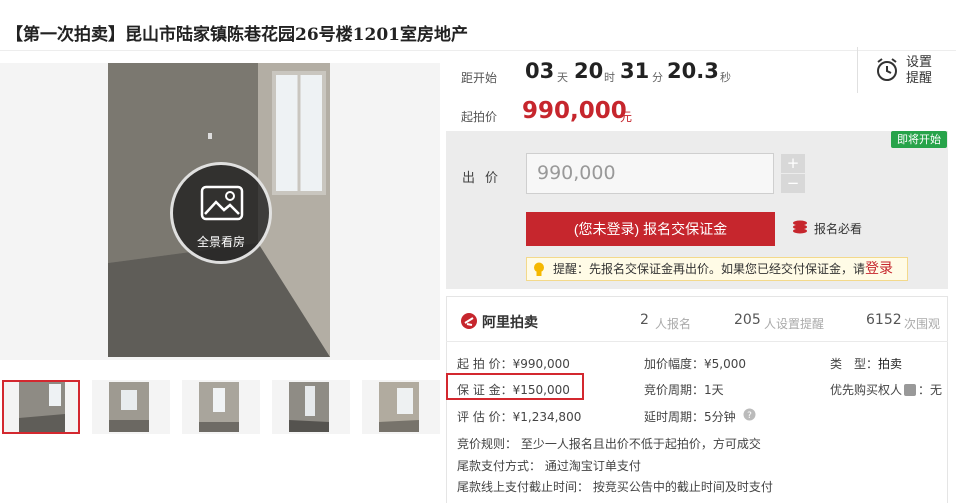 The height and width of the screenshot is (503, 956). What do you see at coordinates (919, 139) in the screenshot?
I see `status-badge: 即将开始` at bounding box center [919, 139].